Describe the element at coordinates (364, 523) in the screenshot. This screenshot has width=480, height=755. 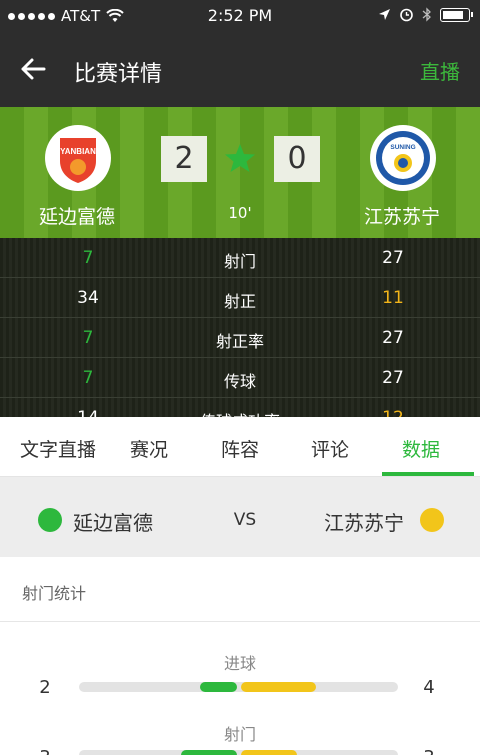
I see `compare-away-name: 江苏苏宁` at that location.